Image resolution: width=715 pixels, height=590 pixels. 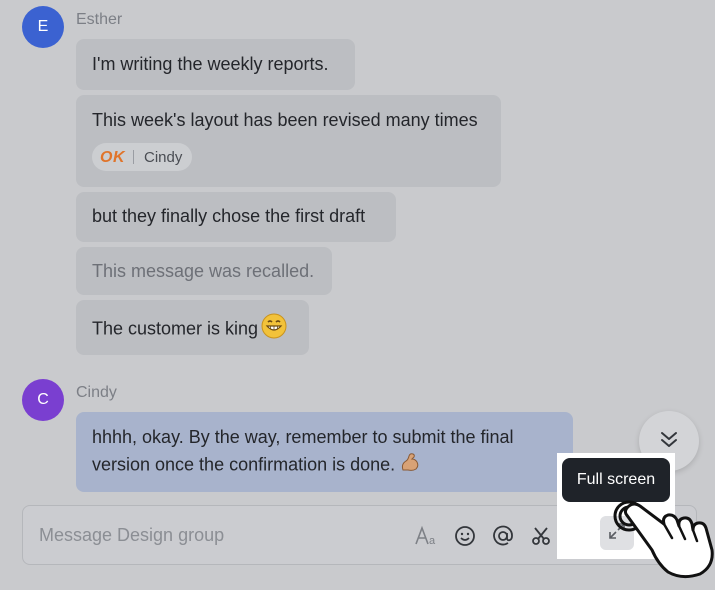 What do you see at coordinates (465, 536) in the screenshot?
I see `emoji-icon` at bounding box center [465, 536].